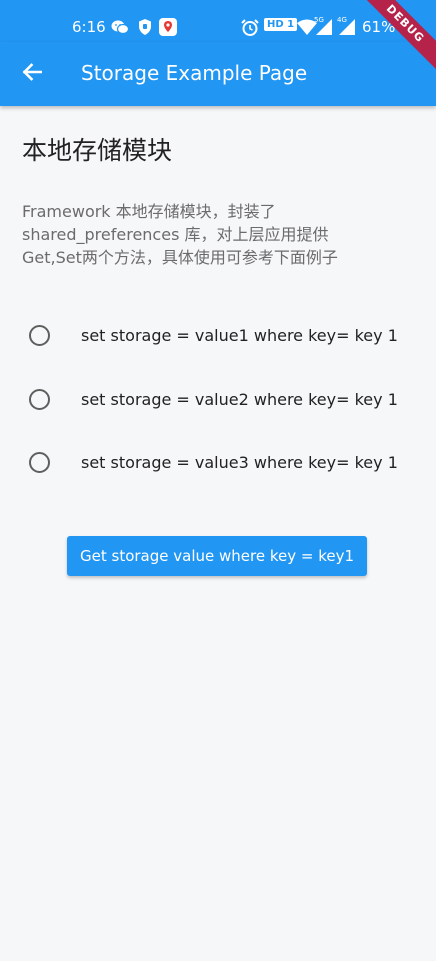  Describe the element at coordinates (145, 29) in the screenshot. I see `shield-icon` at that location.